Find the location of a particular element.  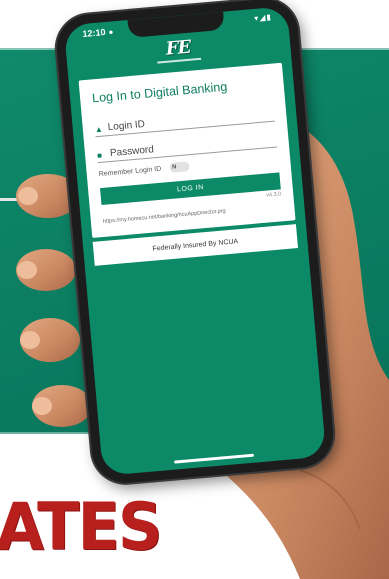

password-label: Password is located at coordinates (132, 152).